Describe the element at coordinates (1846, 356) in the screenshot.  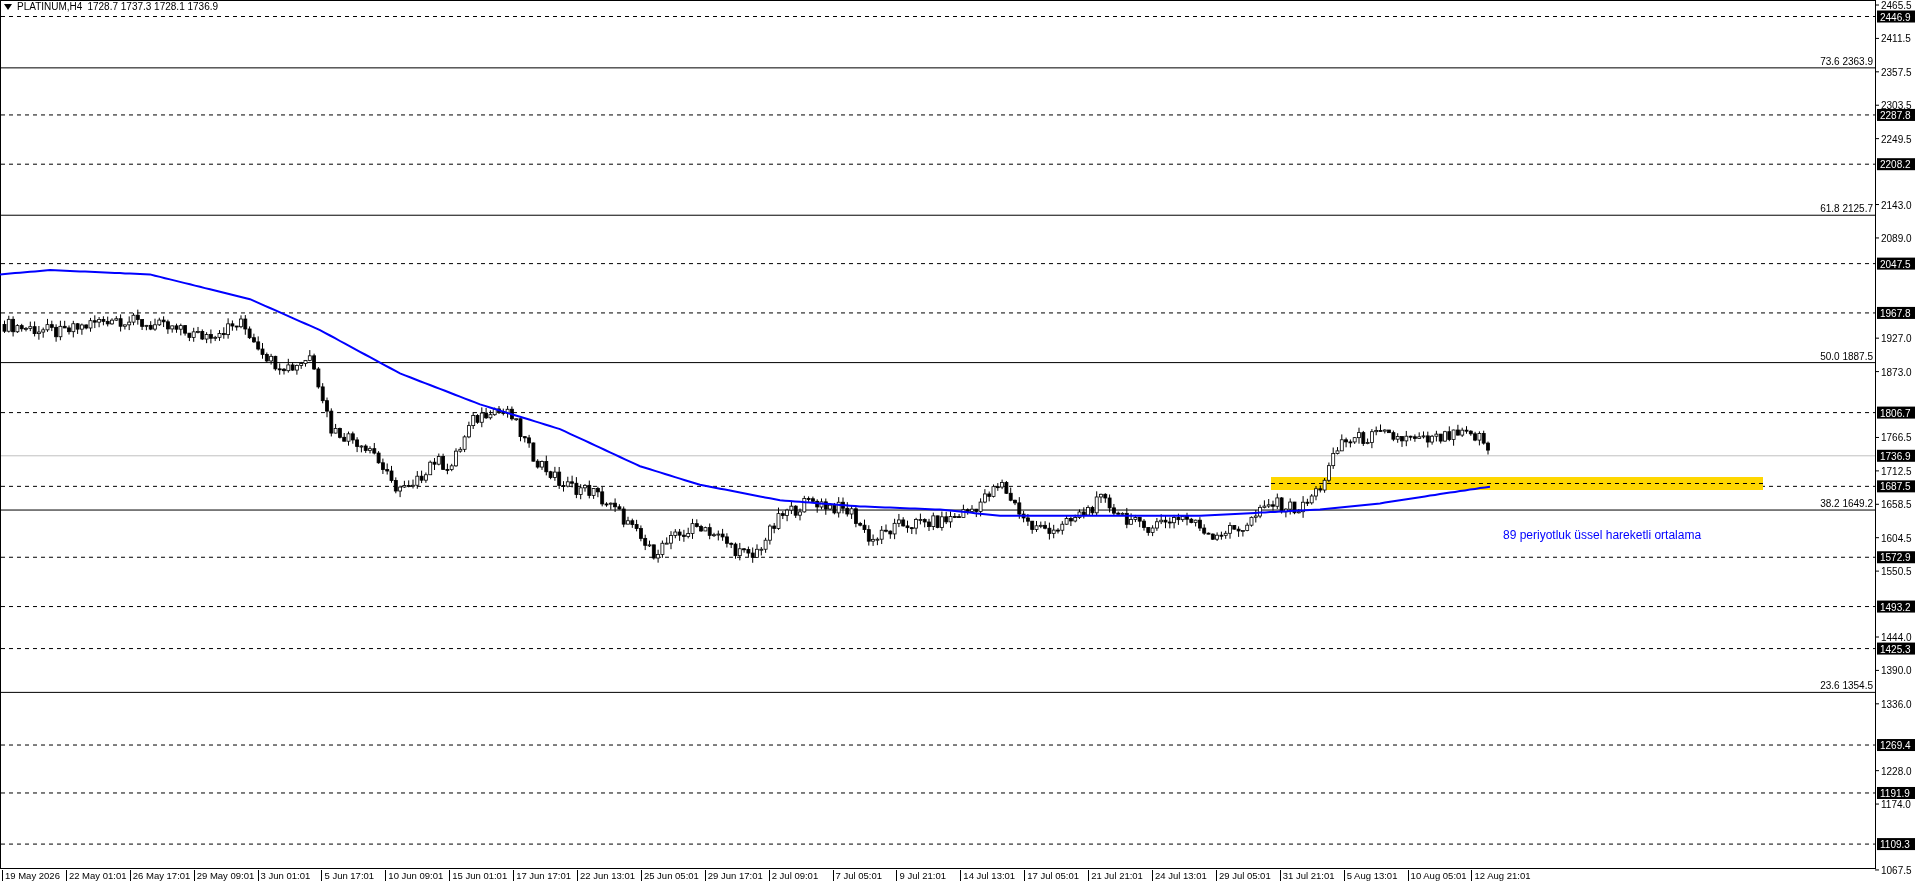
I see `fibonacci-label: 50.0 1887.5` at that location.